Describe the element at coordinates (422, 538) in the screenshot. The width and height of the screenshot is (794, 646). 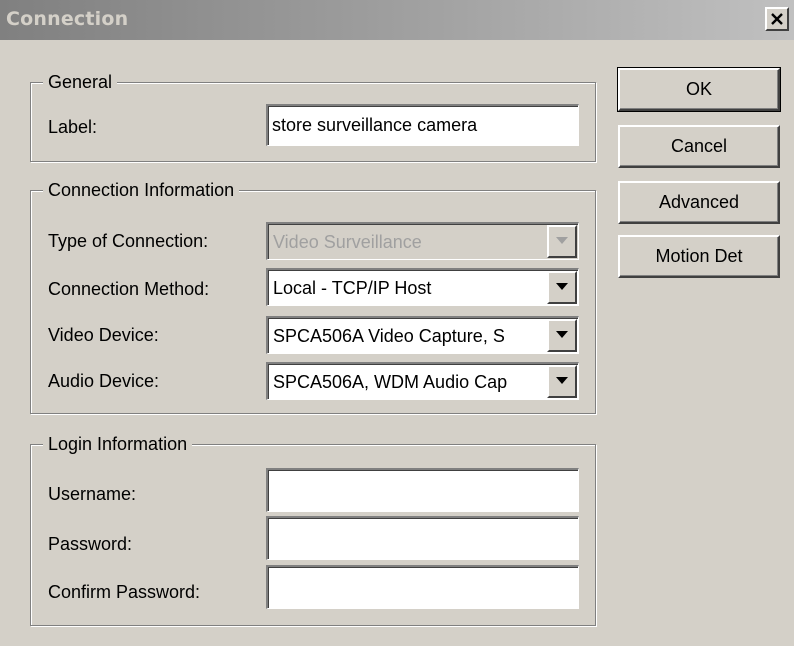
I see `password-field` at that location.